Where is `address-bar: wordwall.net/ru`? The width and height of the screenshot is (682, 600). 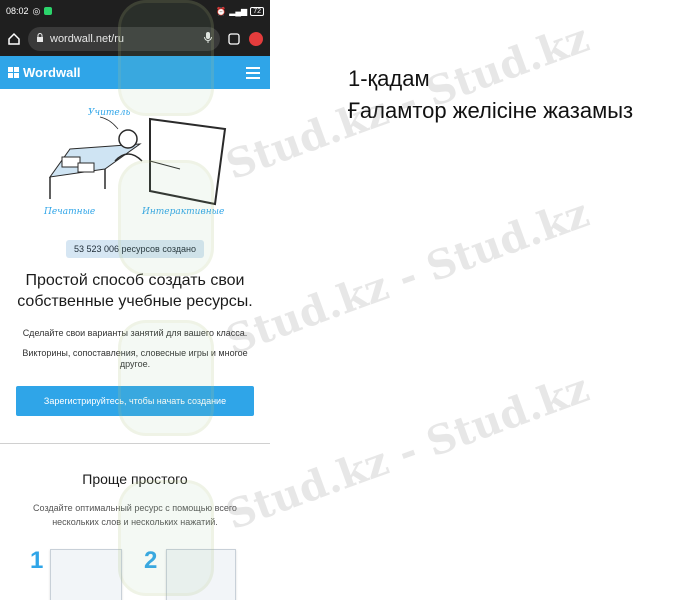
address-bar: wordwall.net/ru is located at coordinates (124, 39).